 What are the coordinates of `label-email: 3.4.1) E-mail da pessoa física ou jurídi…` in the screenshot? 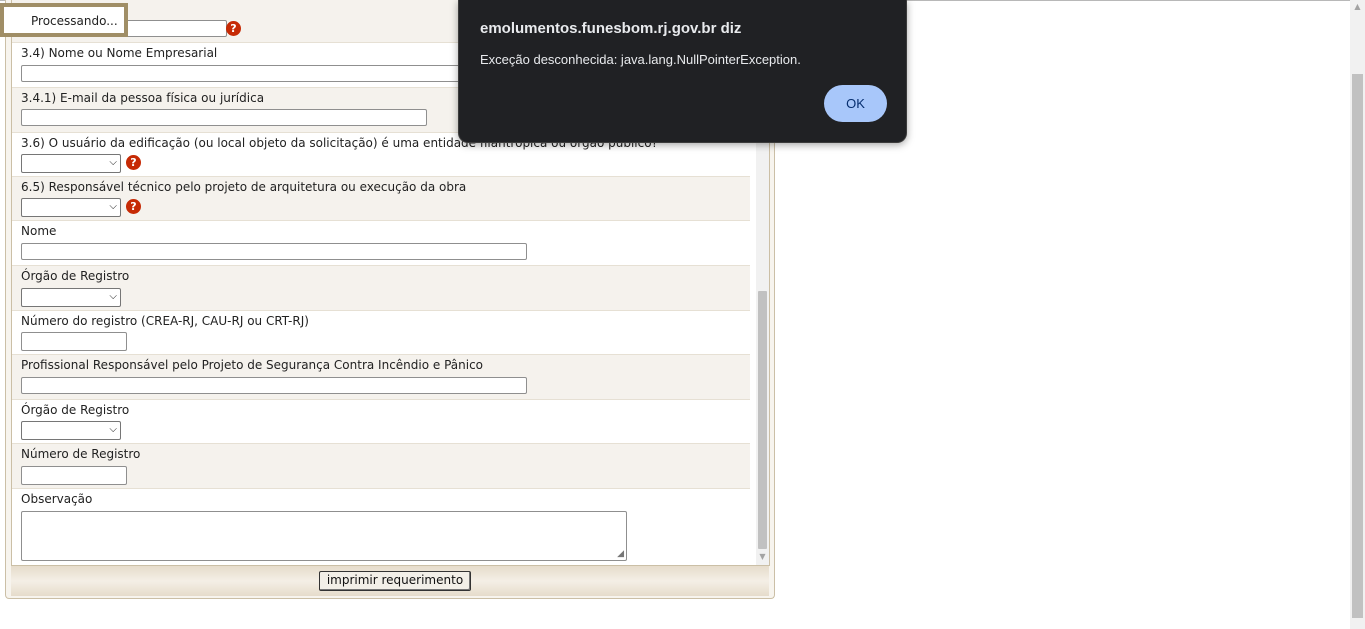 It's located at (143, 98).